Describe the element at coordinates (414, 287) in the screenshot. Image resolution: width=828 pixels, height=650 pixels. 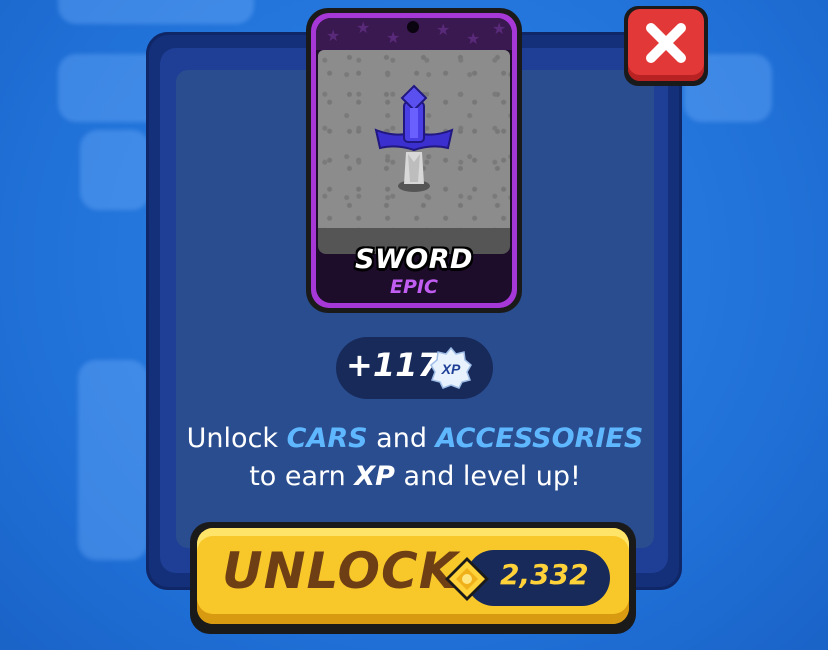
I see `item-rarity: EPIC` at that location.